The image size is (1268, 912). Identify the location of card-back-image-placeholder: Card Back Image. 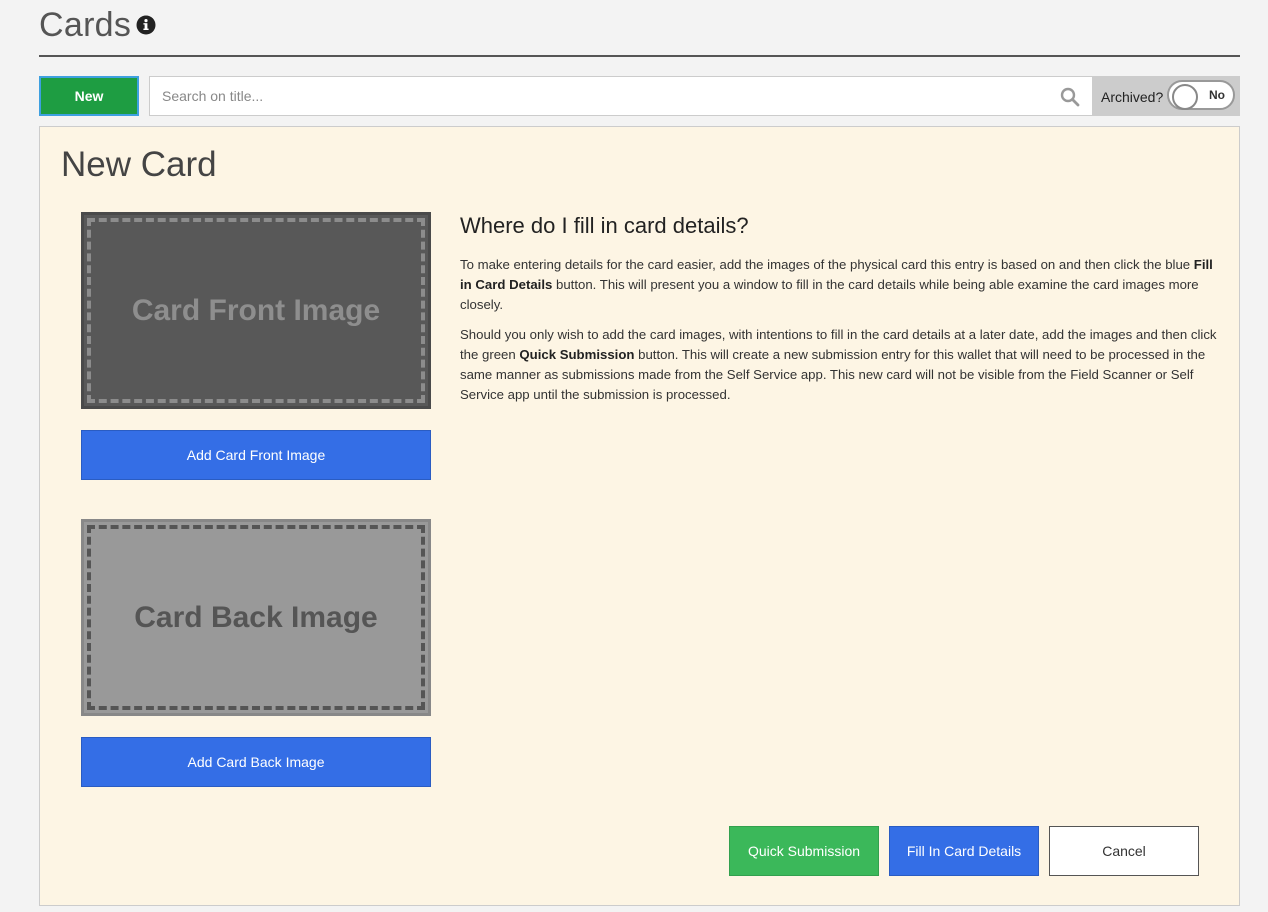
(256, 617).